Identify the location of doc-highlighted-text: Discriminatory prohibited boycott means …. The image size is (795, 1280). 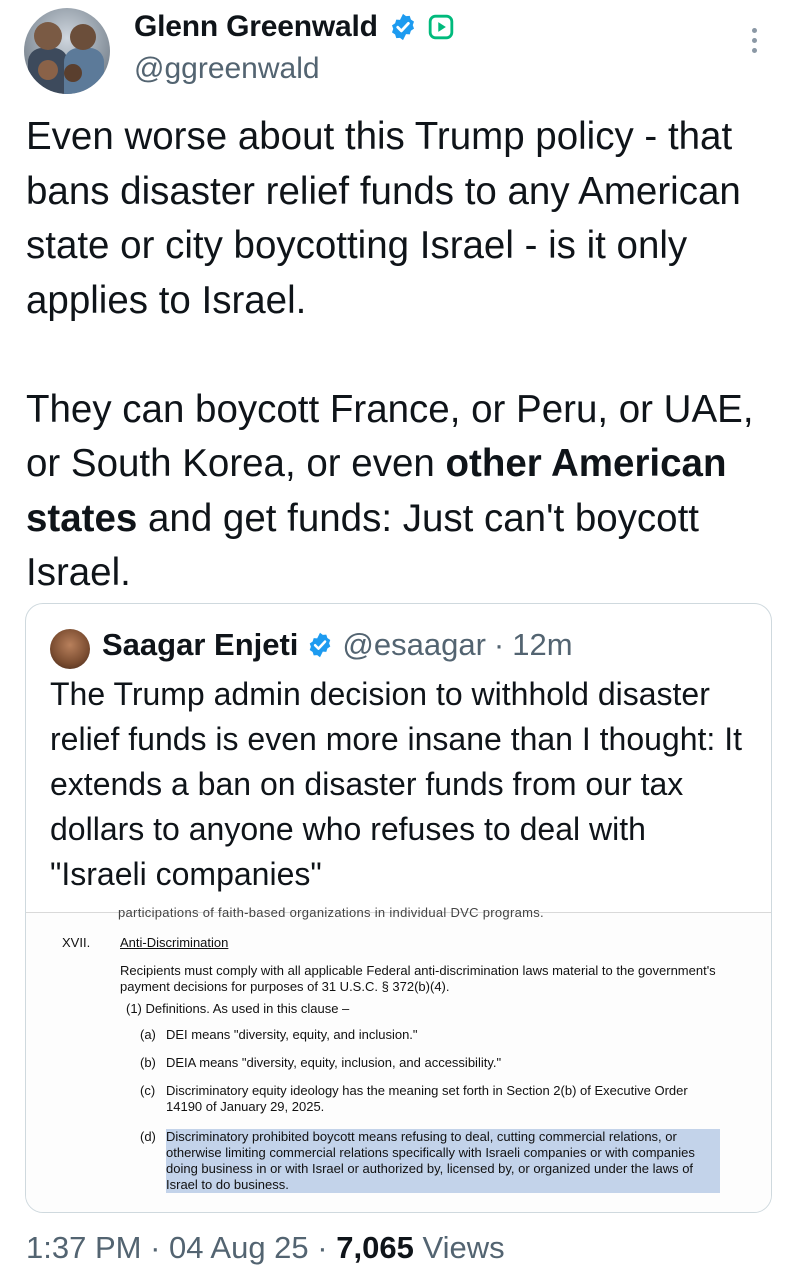
(443, 1161).